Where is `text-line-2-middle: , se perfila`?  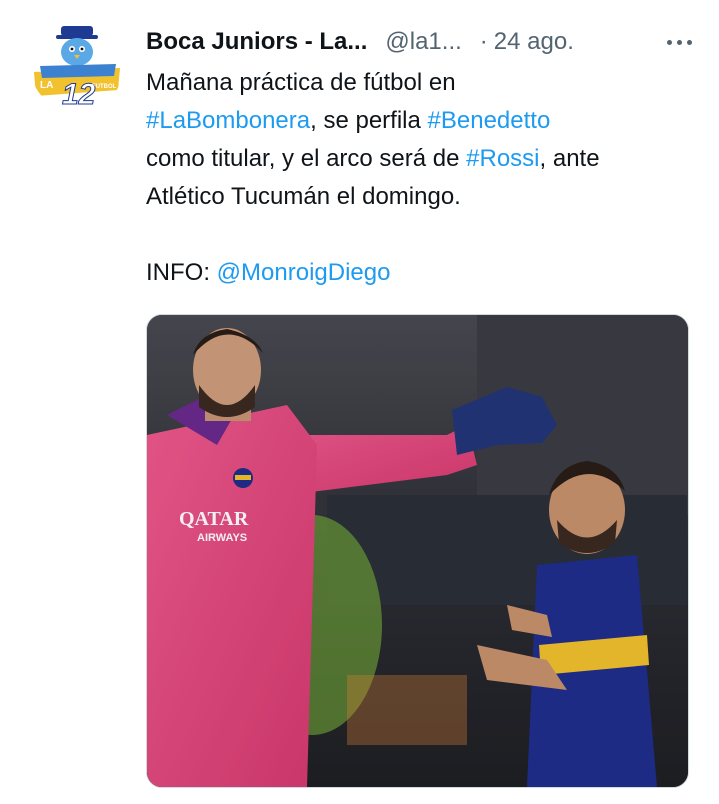 text-line-2-middle: , se perfila is located at coordinates (369, 120).